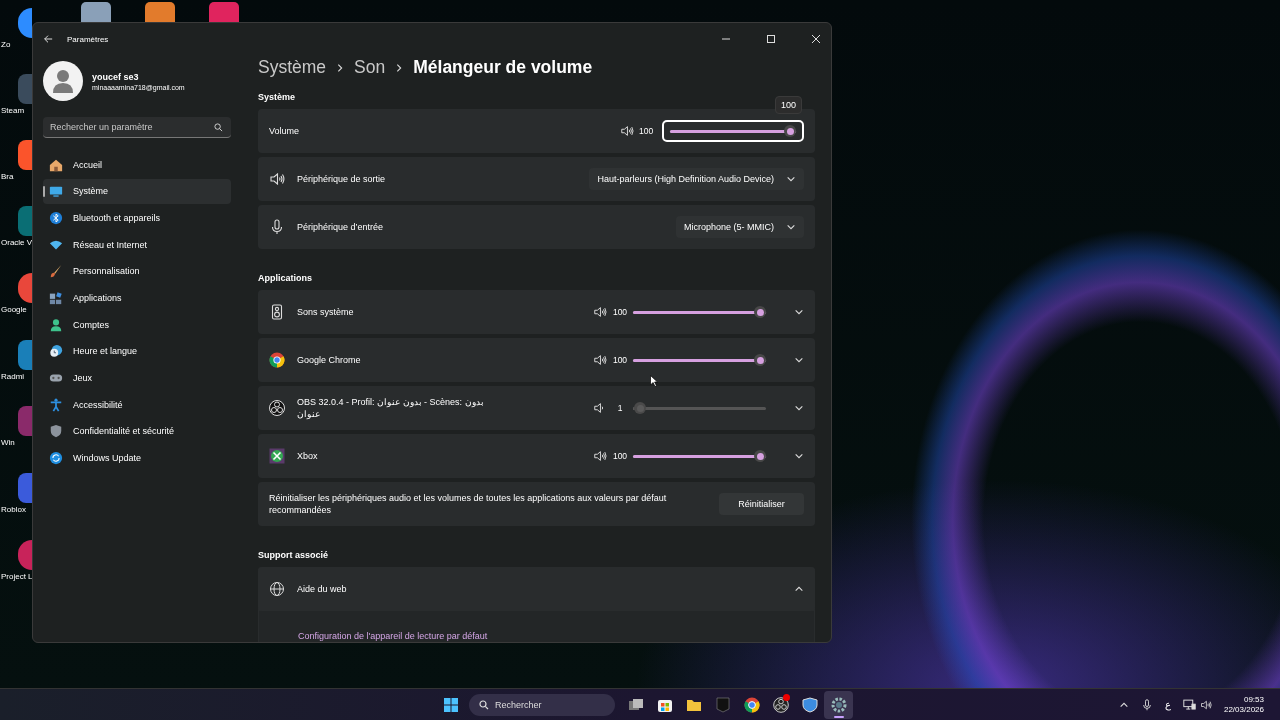  Describe the element at coordinates (5, 44) in the screenshot. I see `desktop-icon-label: Zo` at that location.